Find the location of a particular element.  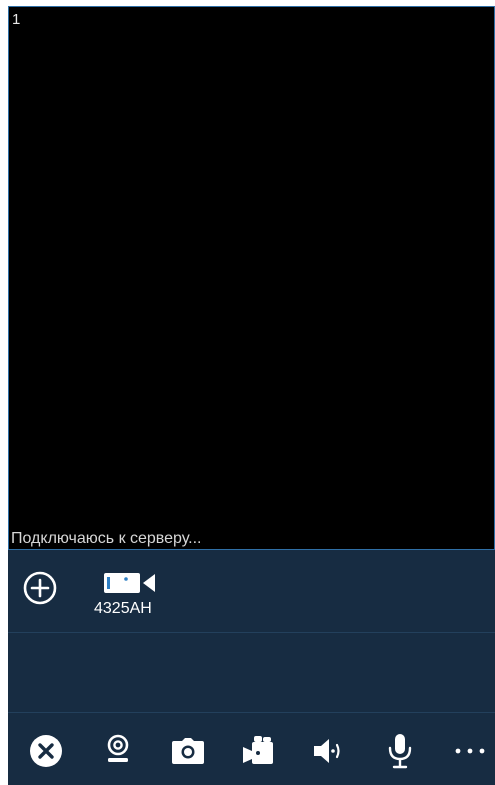

empty-panel is located at coordinates (251, 672).